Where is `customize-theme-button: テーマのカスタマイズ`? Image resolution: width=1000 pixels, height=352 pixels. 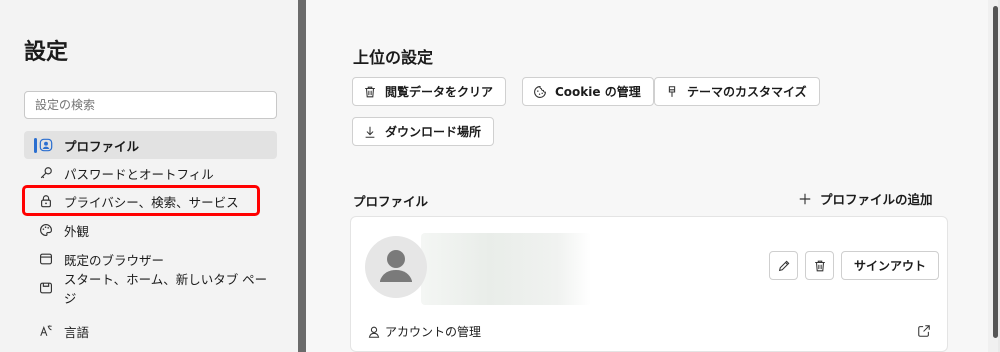
customize-theme-button: テーマのカスタマイズ is located at coordinates (737, 91).